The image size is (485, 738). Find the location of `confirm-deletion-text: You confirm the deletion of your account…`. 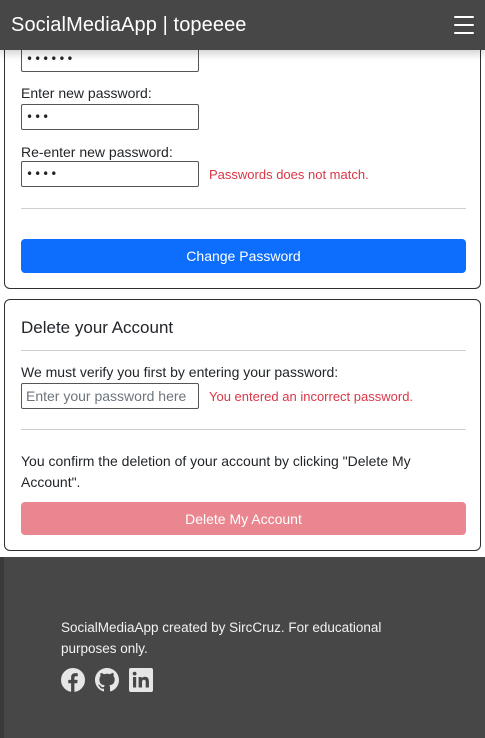

confirm-deletion-text: You confirm the deletion of your account… is located at coordinates (216, 471).